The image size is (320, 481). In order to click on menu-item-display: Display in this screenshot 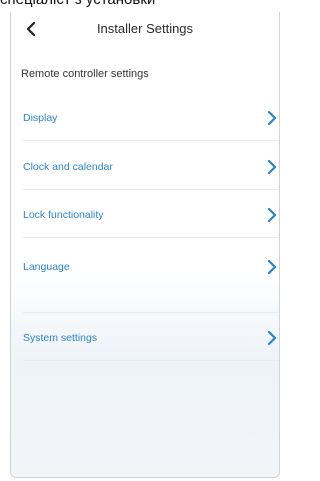, I will do `click(150, 118)`.